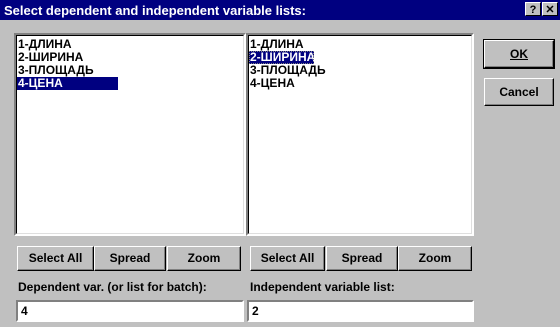 This screenshot has height=327, width=560. What do you see at coordinates (519, 92) in the screenshot?
I see `cancel-button: Cancel` at bounding box center [519, 92].